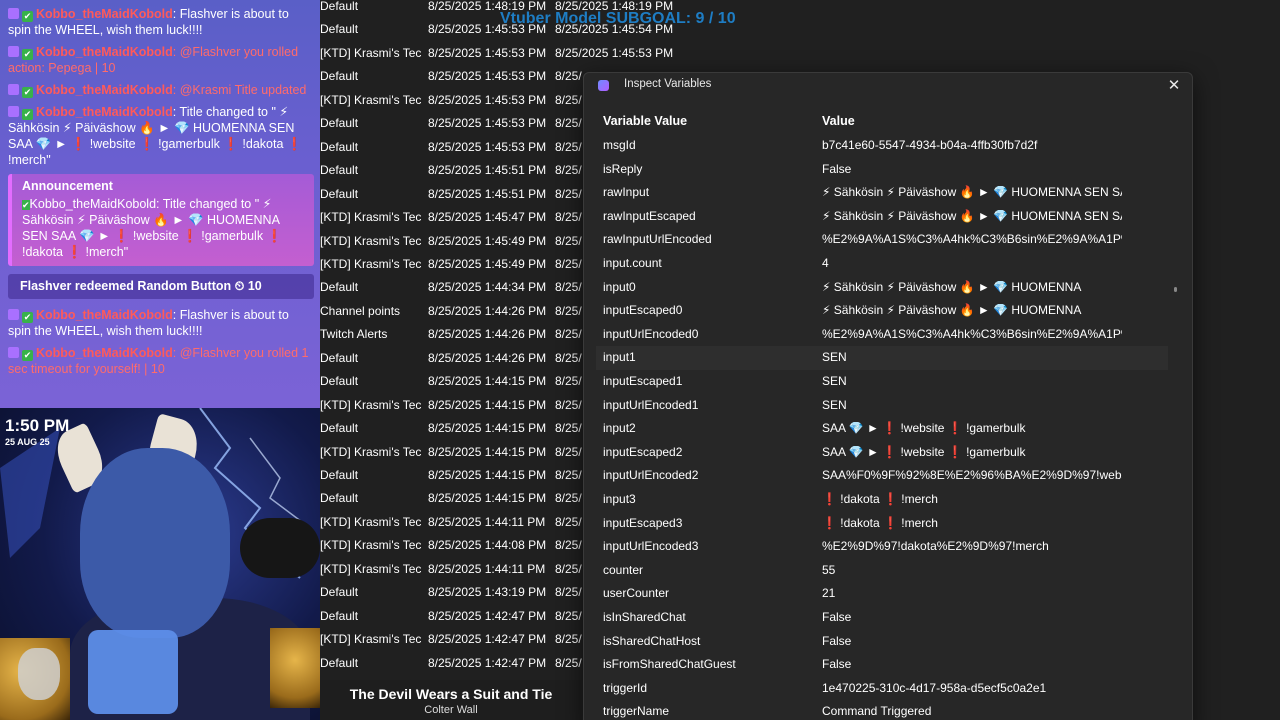 The height and width of the screenshot is (720, 1280). I want to click on variable-row: input3 ❗ !dakota ❗ !merch, so click(882, 500).